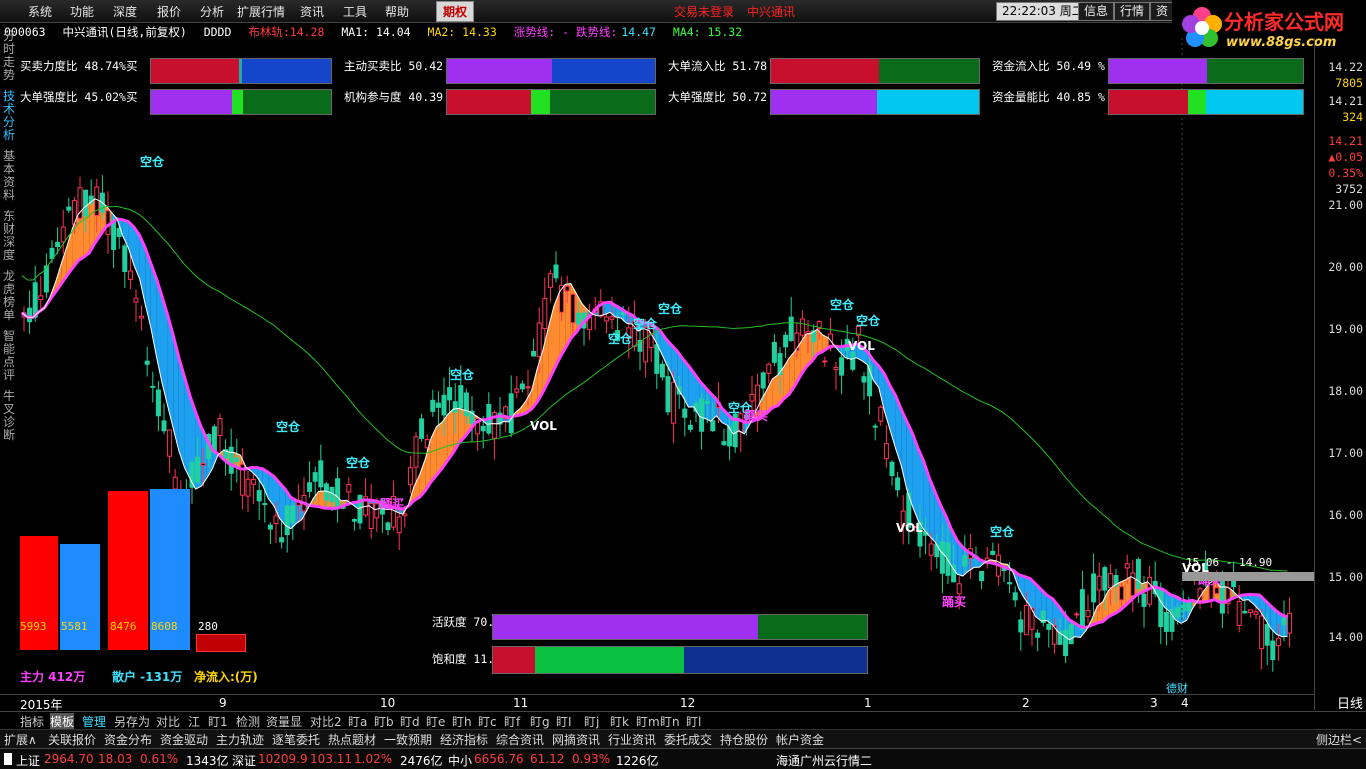 Image resolution: width=1366 pixels, height=769 pixels. Describe the element at coordinates (460, 760) in the screenshot. I see `zx-label: 中小` at that location.